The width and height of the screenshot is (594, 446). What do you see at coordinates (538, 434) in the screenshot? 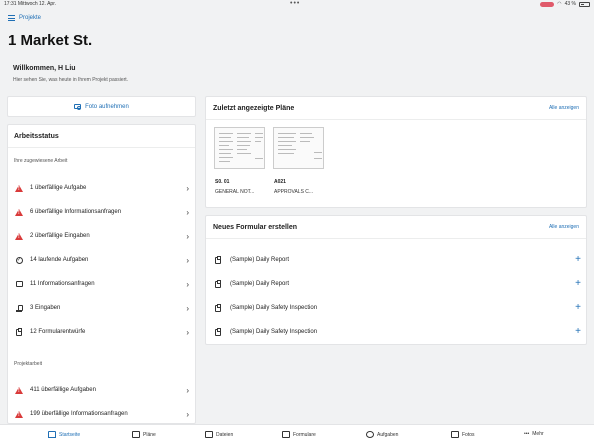
I see `tab-label: Mehr` at bounding box center [538, 434].